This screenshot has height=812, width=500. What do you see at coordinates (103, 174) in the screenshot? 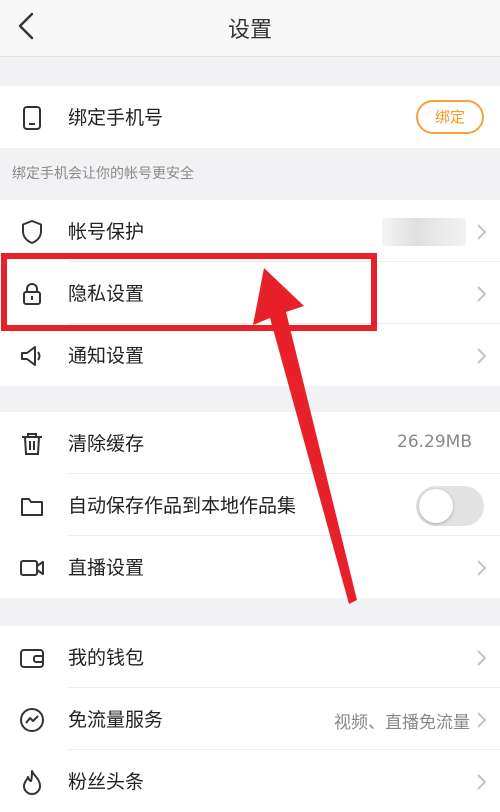
I see `bind-phone-hint: 绑定手机会让你的帐号更安全` at bounding box center [103, 174].